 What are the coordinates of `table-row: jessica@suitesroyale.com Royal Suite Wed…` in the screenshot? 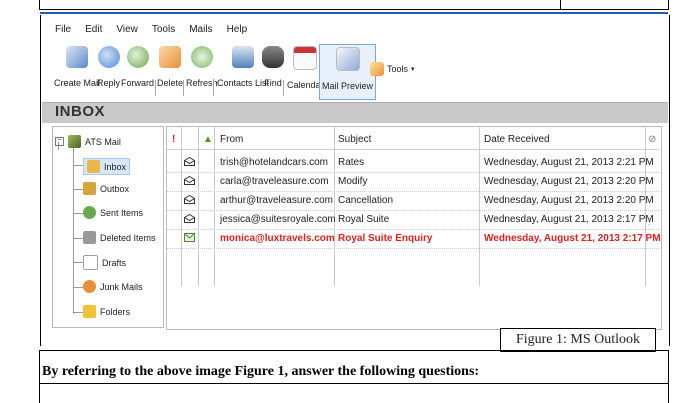 It's located at (413, 220).